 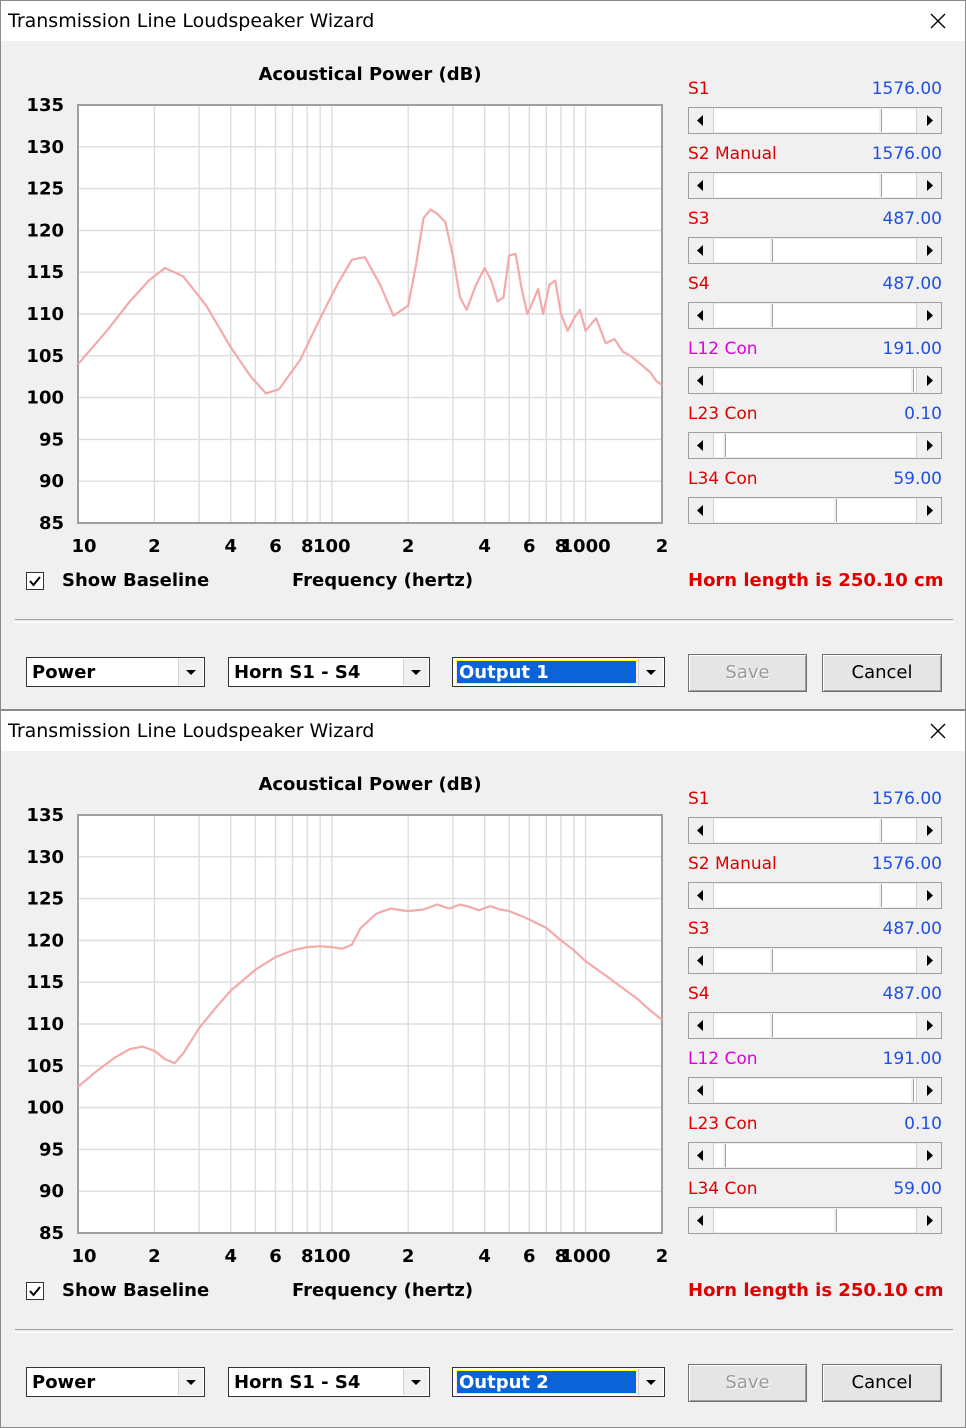 I want to click on y-tick-label: 120, so click(x=45, y=230).